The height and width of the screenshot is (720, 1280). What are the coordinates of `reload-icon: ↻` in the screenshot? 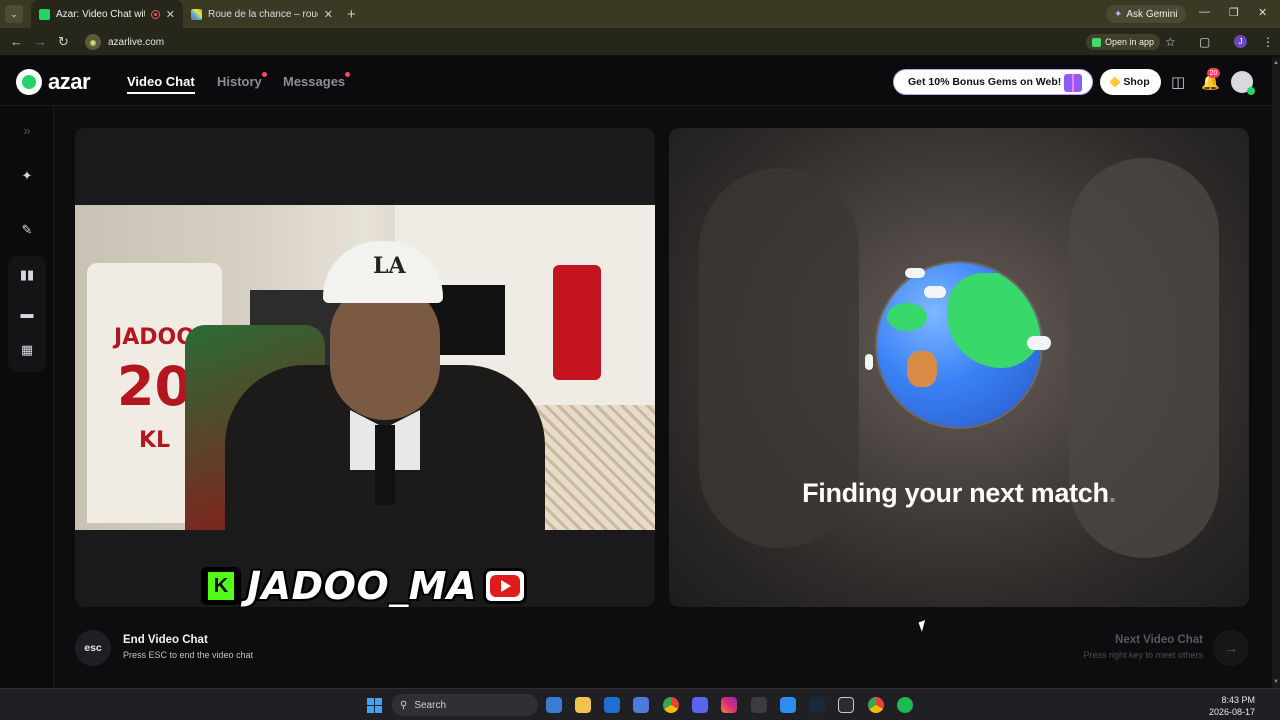 It's located at (63, 42).